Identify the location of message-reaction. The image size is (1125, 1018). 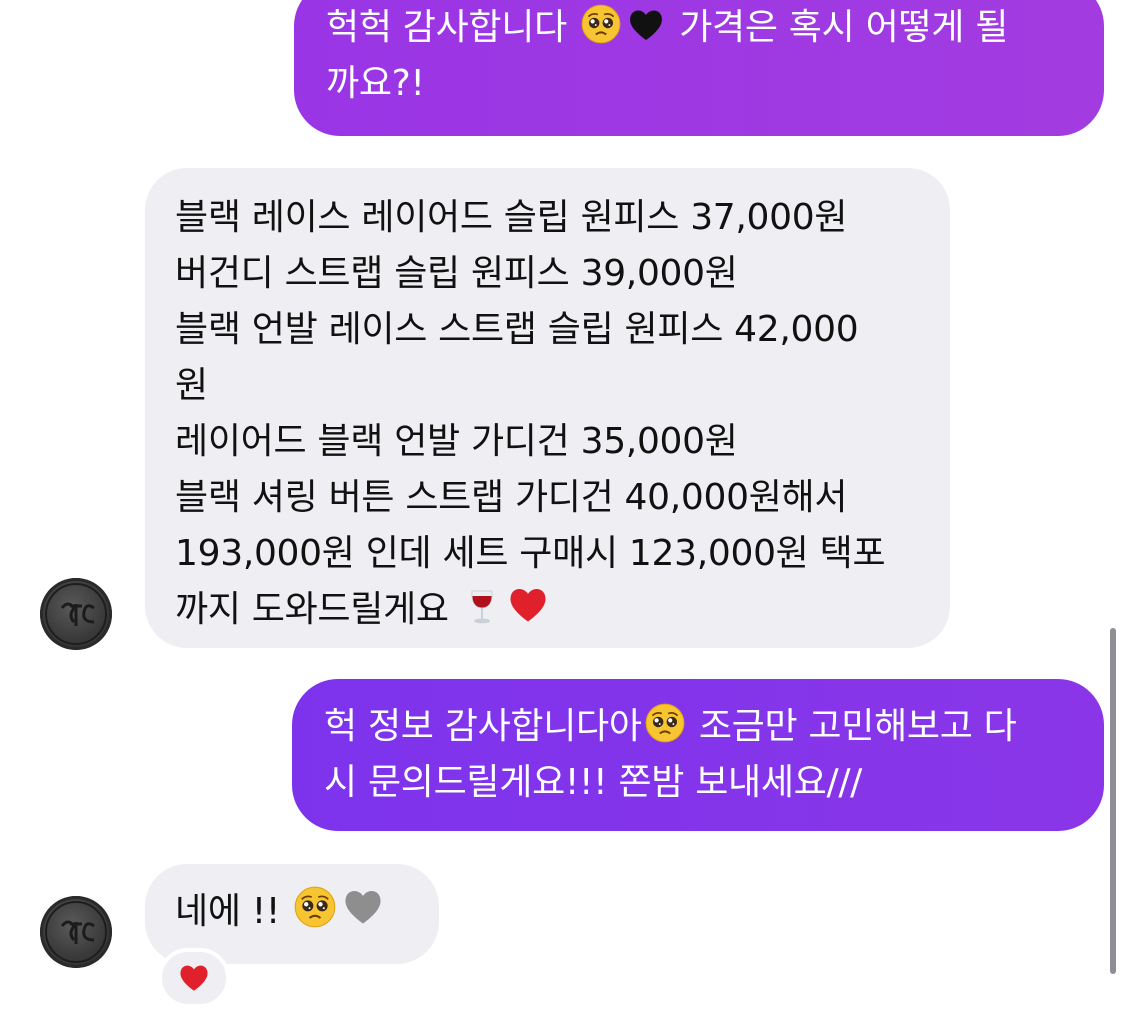
(194, 978).